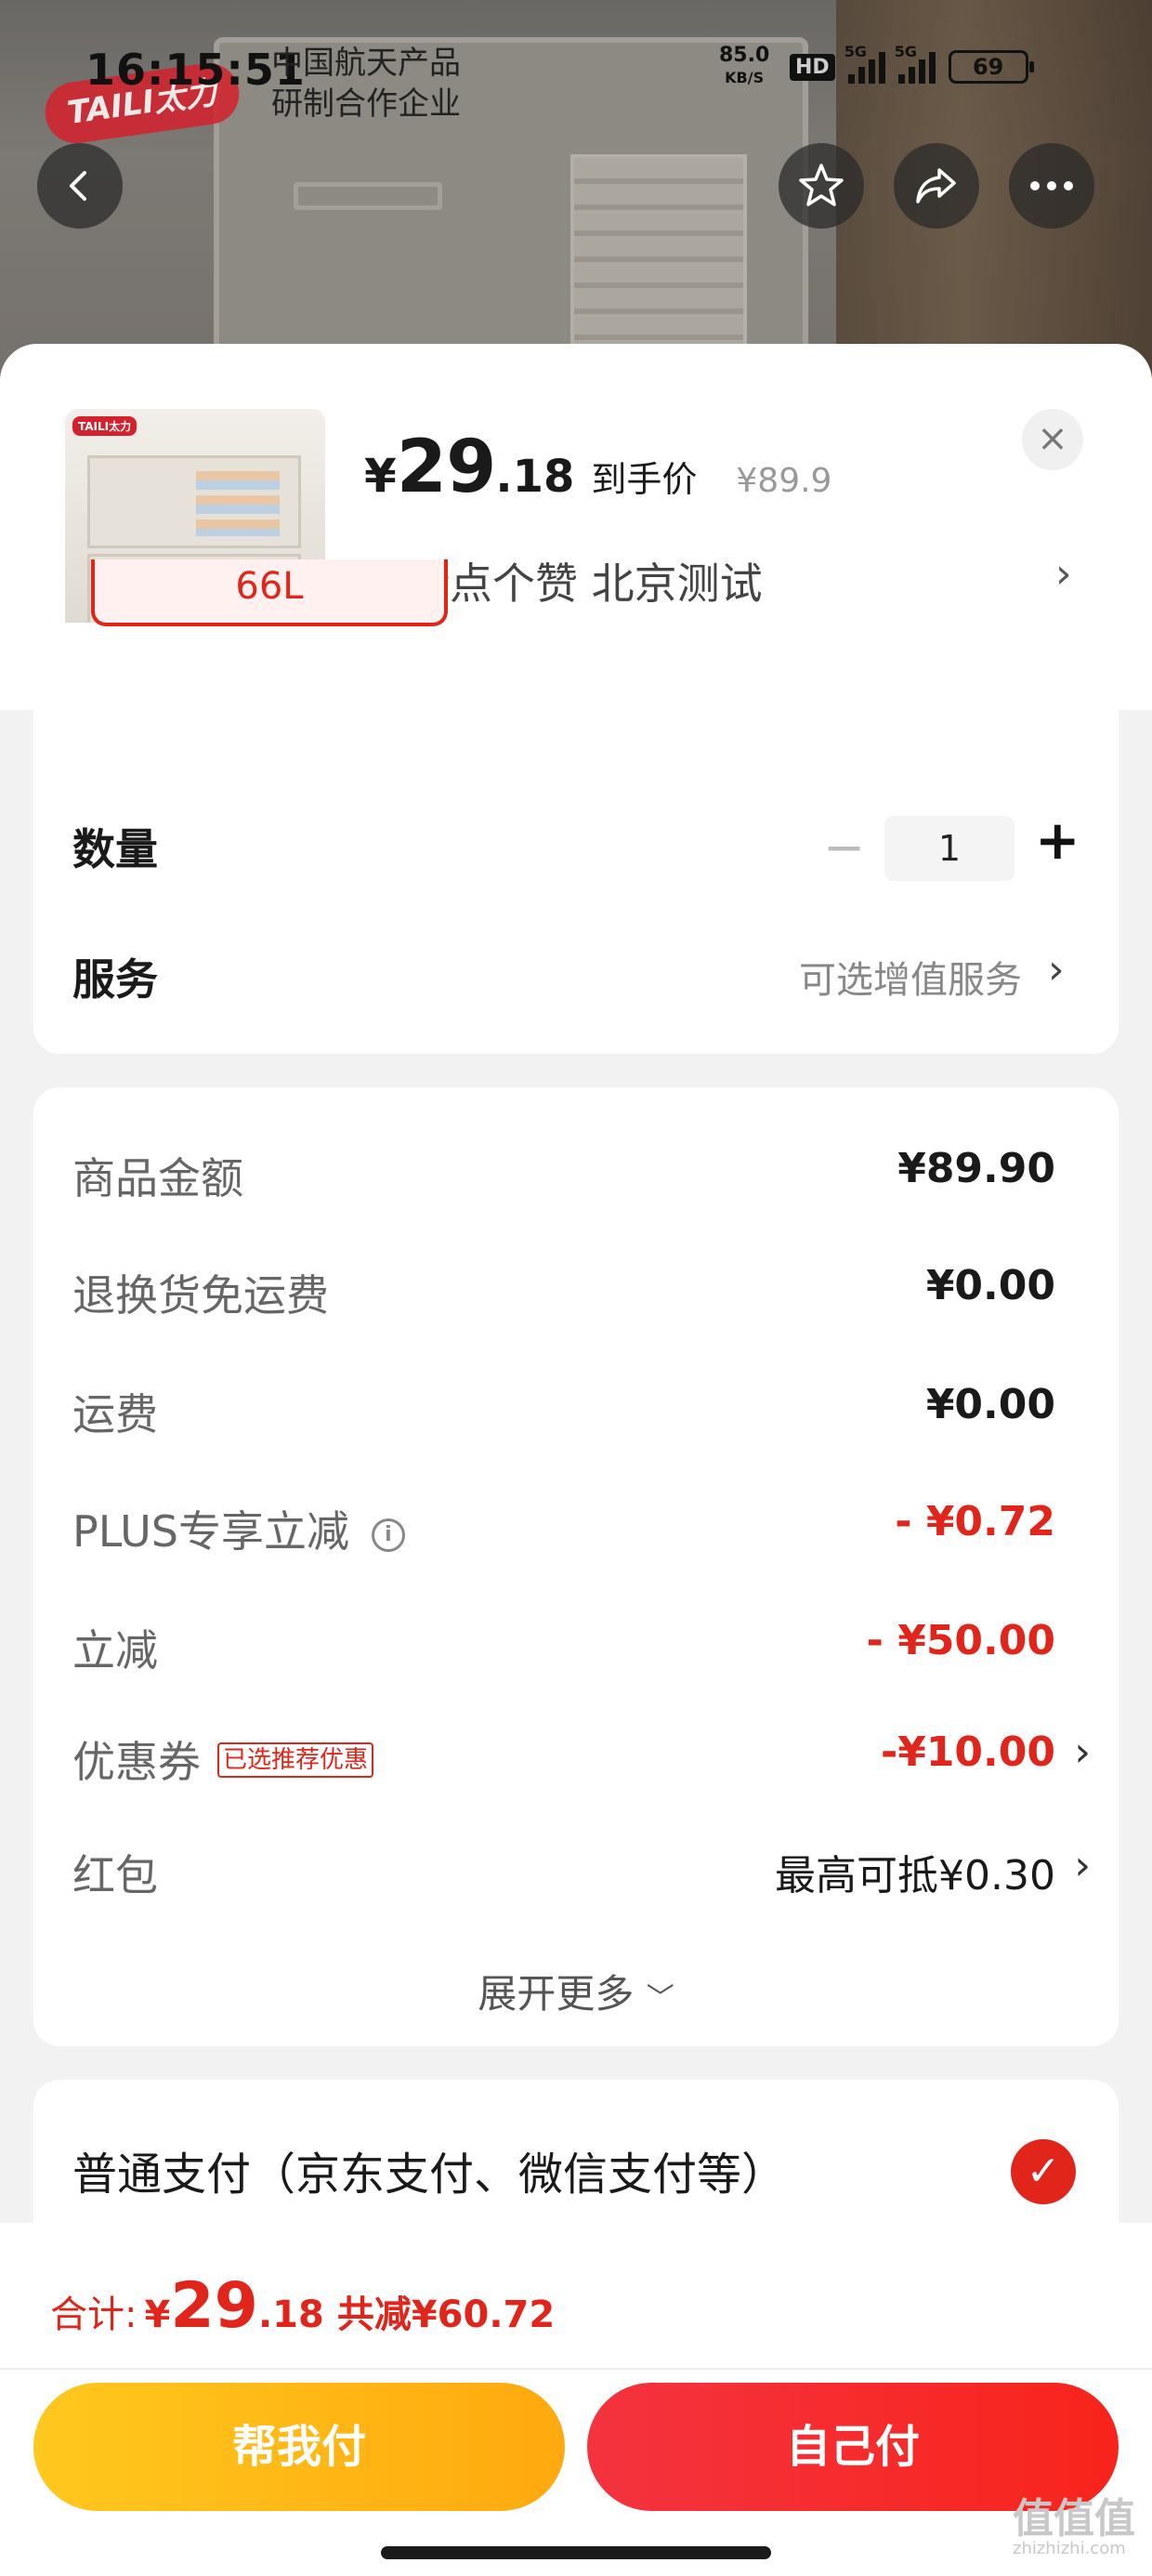 Image resolution: width=1152 pixels, height=2576 pixels. What do you see at coordinates (784, 481) in the screenshot?
I see `original-price: ¥89.9` at bounding box center [784, 481].